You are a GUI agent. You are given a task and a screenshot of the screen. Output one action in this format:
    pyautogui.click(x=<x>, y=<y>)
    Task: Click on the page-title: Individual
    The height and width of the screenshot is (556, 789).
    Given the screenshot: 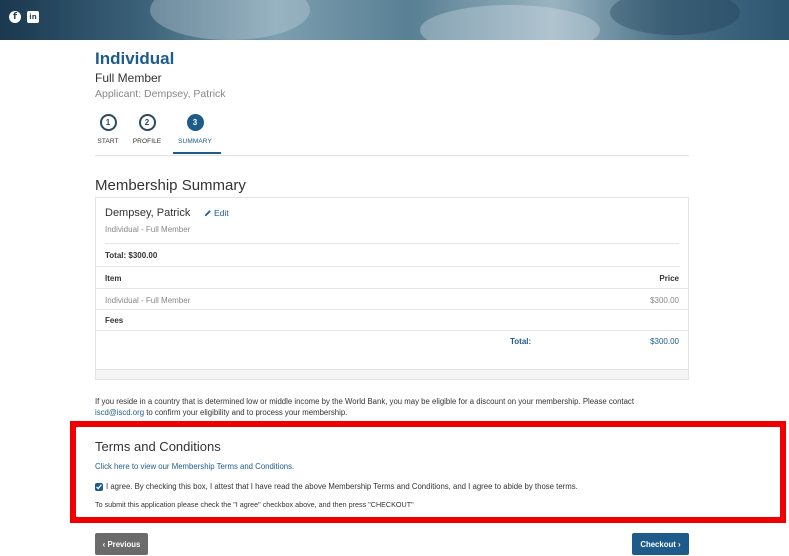 What is the action you would take?
    pyautogui.click(x=135, y=58)
    